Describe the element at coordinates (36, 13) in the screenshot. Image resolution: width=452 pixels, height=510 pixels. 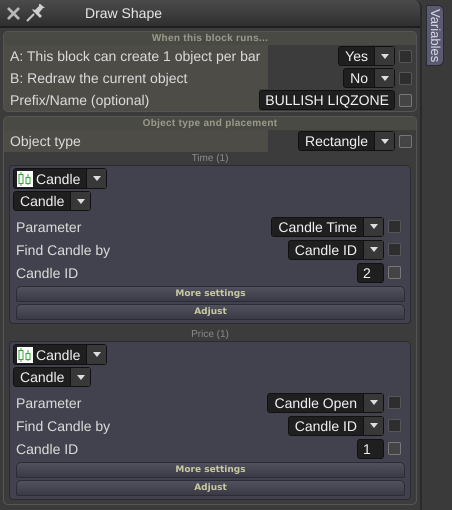
I see `pushpin-icon` at that location.